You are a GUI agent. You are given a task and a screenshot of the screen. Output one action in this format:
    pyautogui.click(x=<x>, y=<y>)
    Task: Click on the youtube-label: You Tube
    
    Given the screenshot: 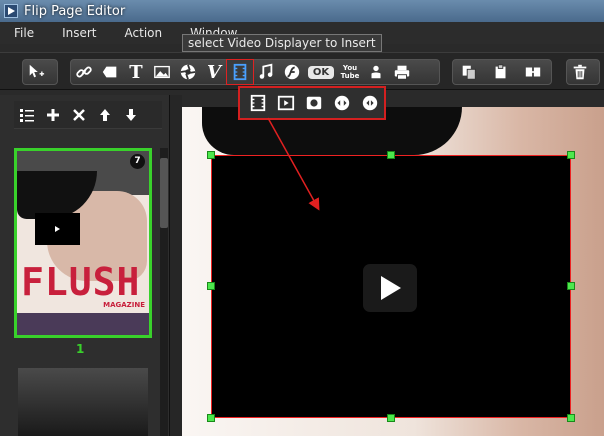 What is the action you would take?
    pyautogui.click(x=350, y=72)
    